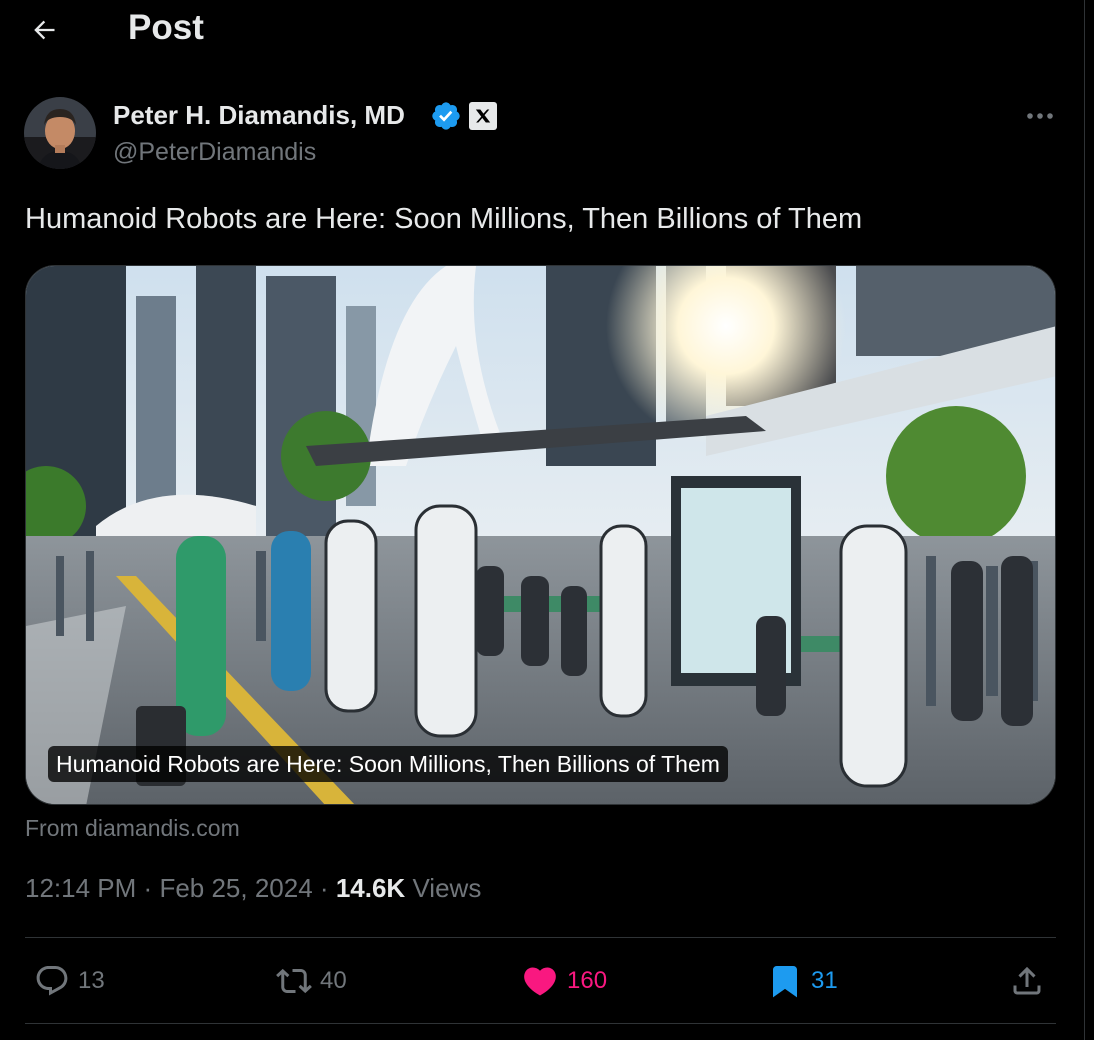  I want to click on share-button, so click(1031, 981).